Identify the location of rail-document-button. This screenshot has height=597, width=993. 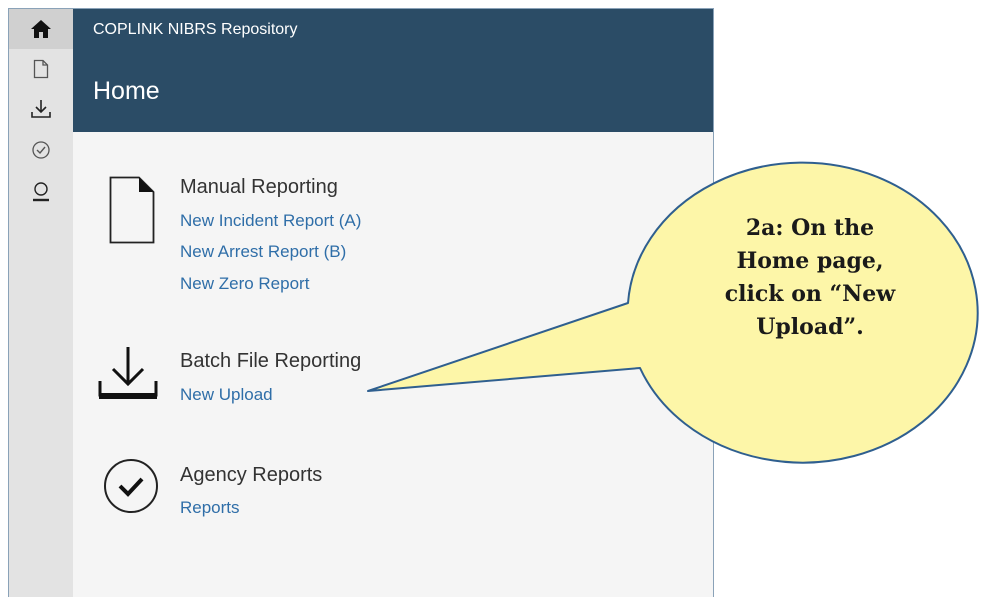
(41, 69).